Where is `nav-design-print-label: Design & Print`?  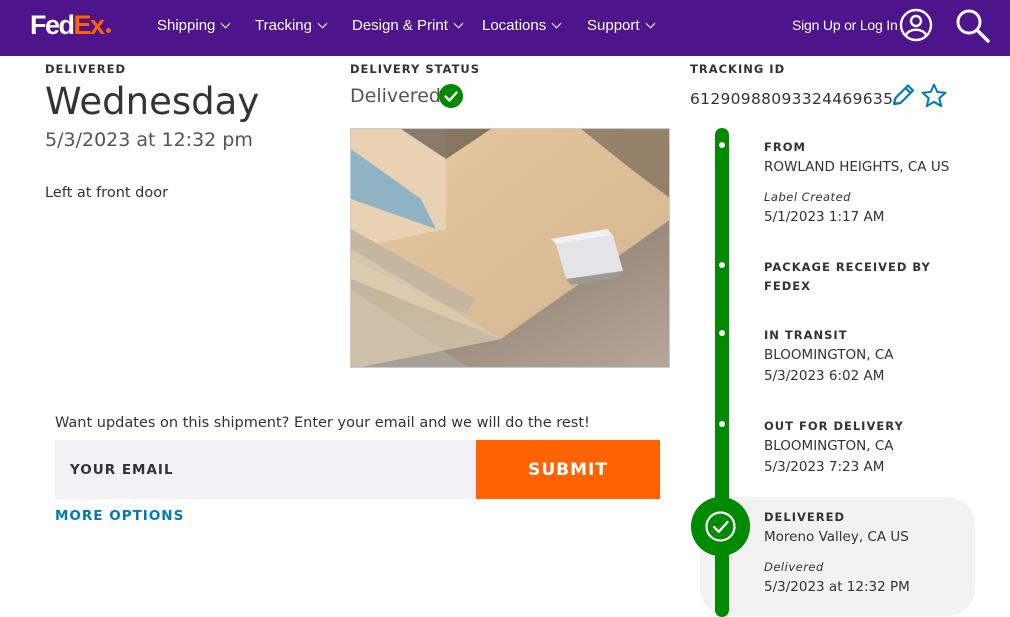
nav-design-print-label: Design & Print is located at coordinates (400, 25).